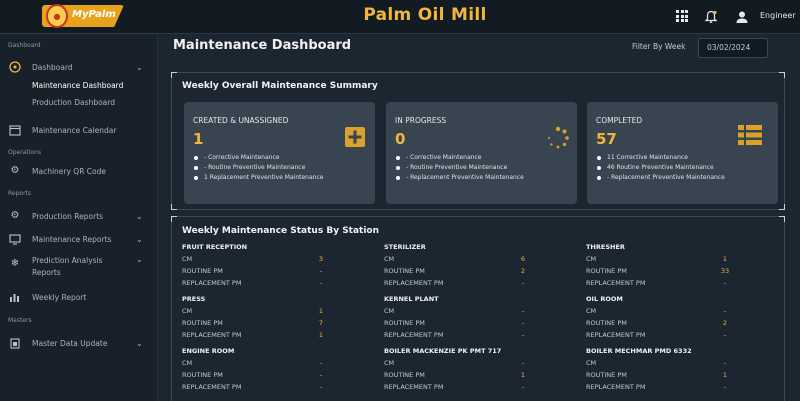  What do you see at coordinates (79, 216) in the screenshot?
I see `sidebar-item-production-reports: ⚙ Production Reports ⌄` at bounding box center [79, 216].